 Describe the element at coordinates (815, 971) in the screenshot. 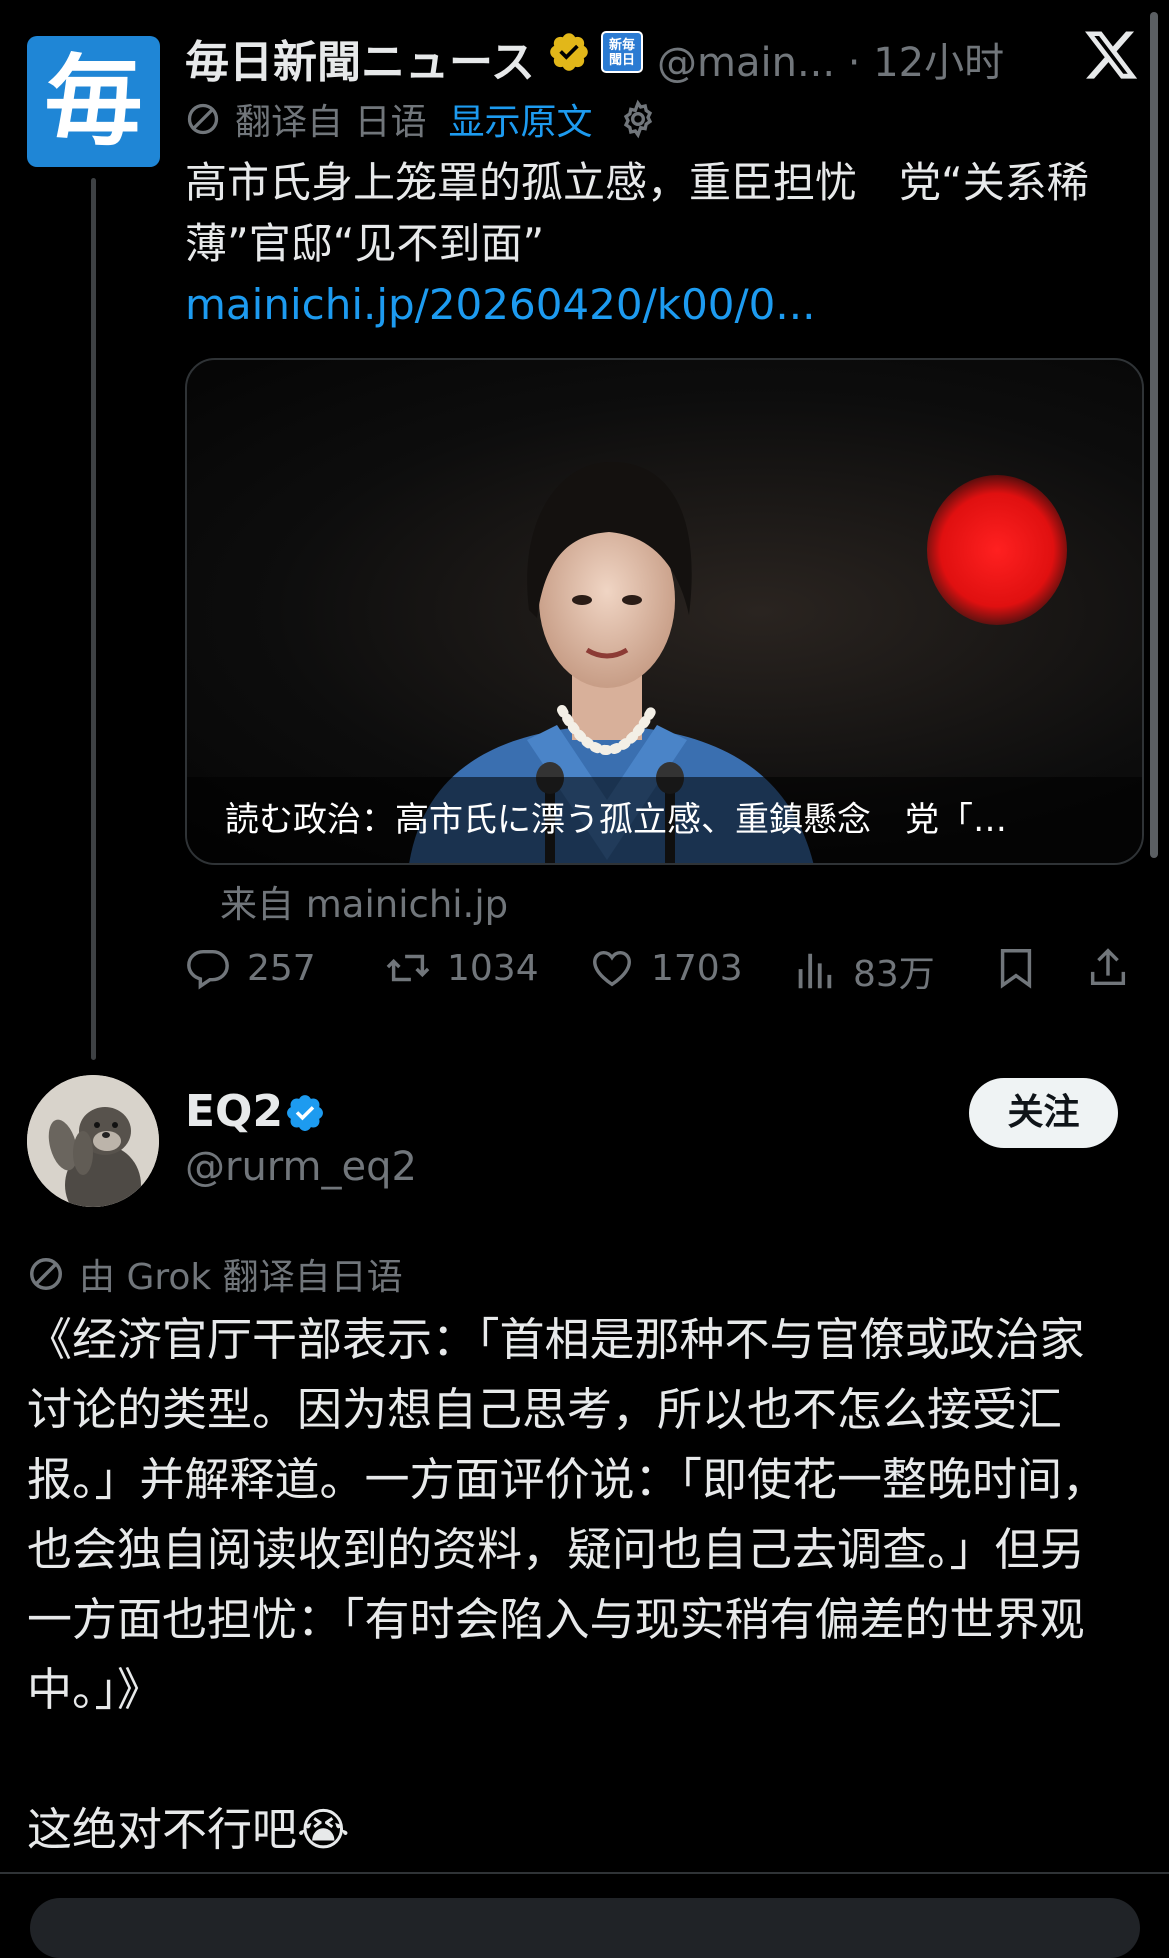

I see `views-icon` at that location.